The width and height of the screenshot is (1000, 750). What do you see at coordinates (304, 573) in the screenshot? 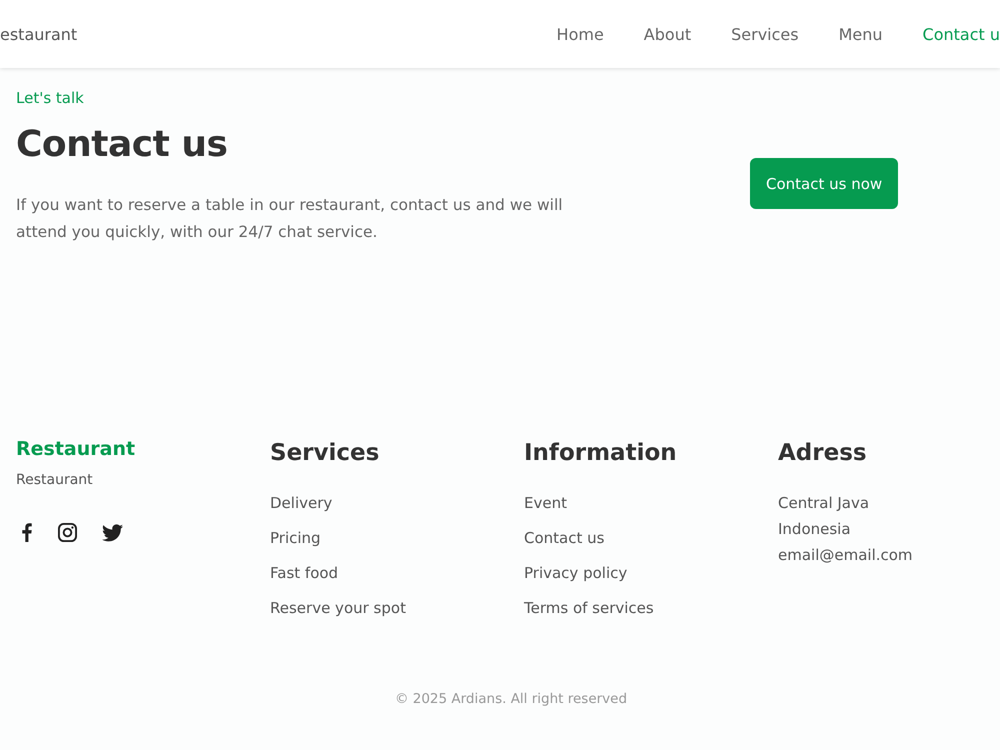
I see `footer-link: Fast food` at bounding box center [304, 573].